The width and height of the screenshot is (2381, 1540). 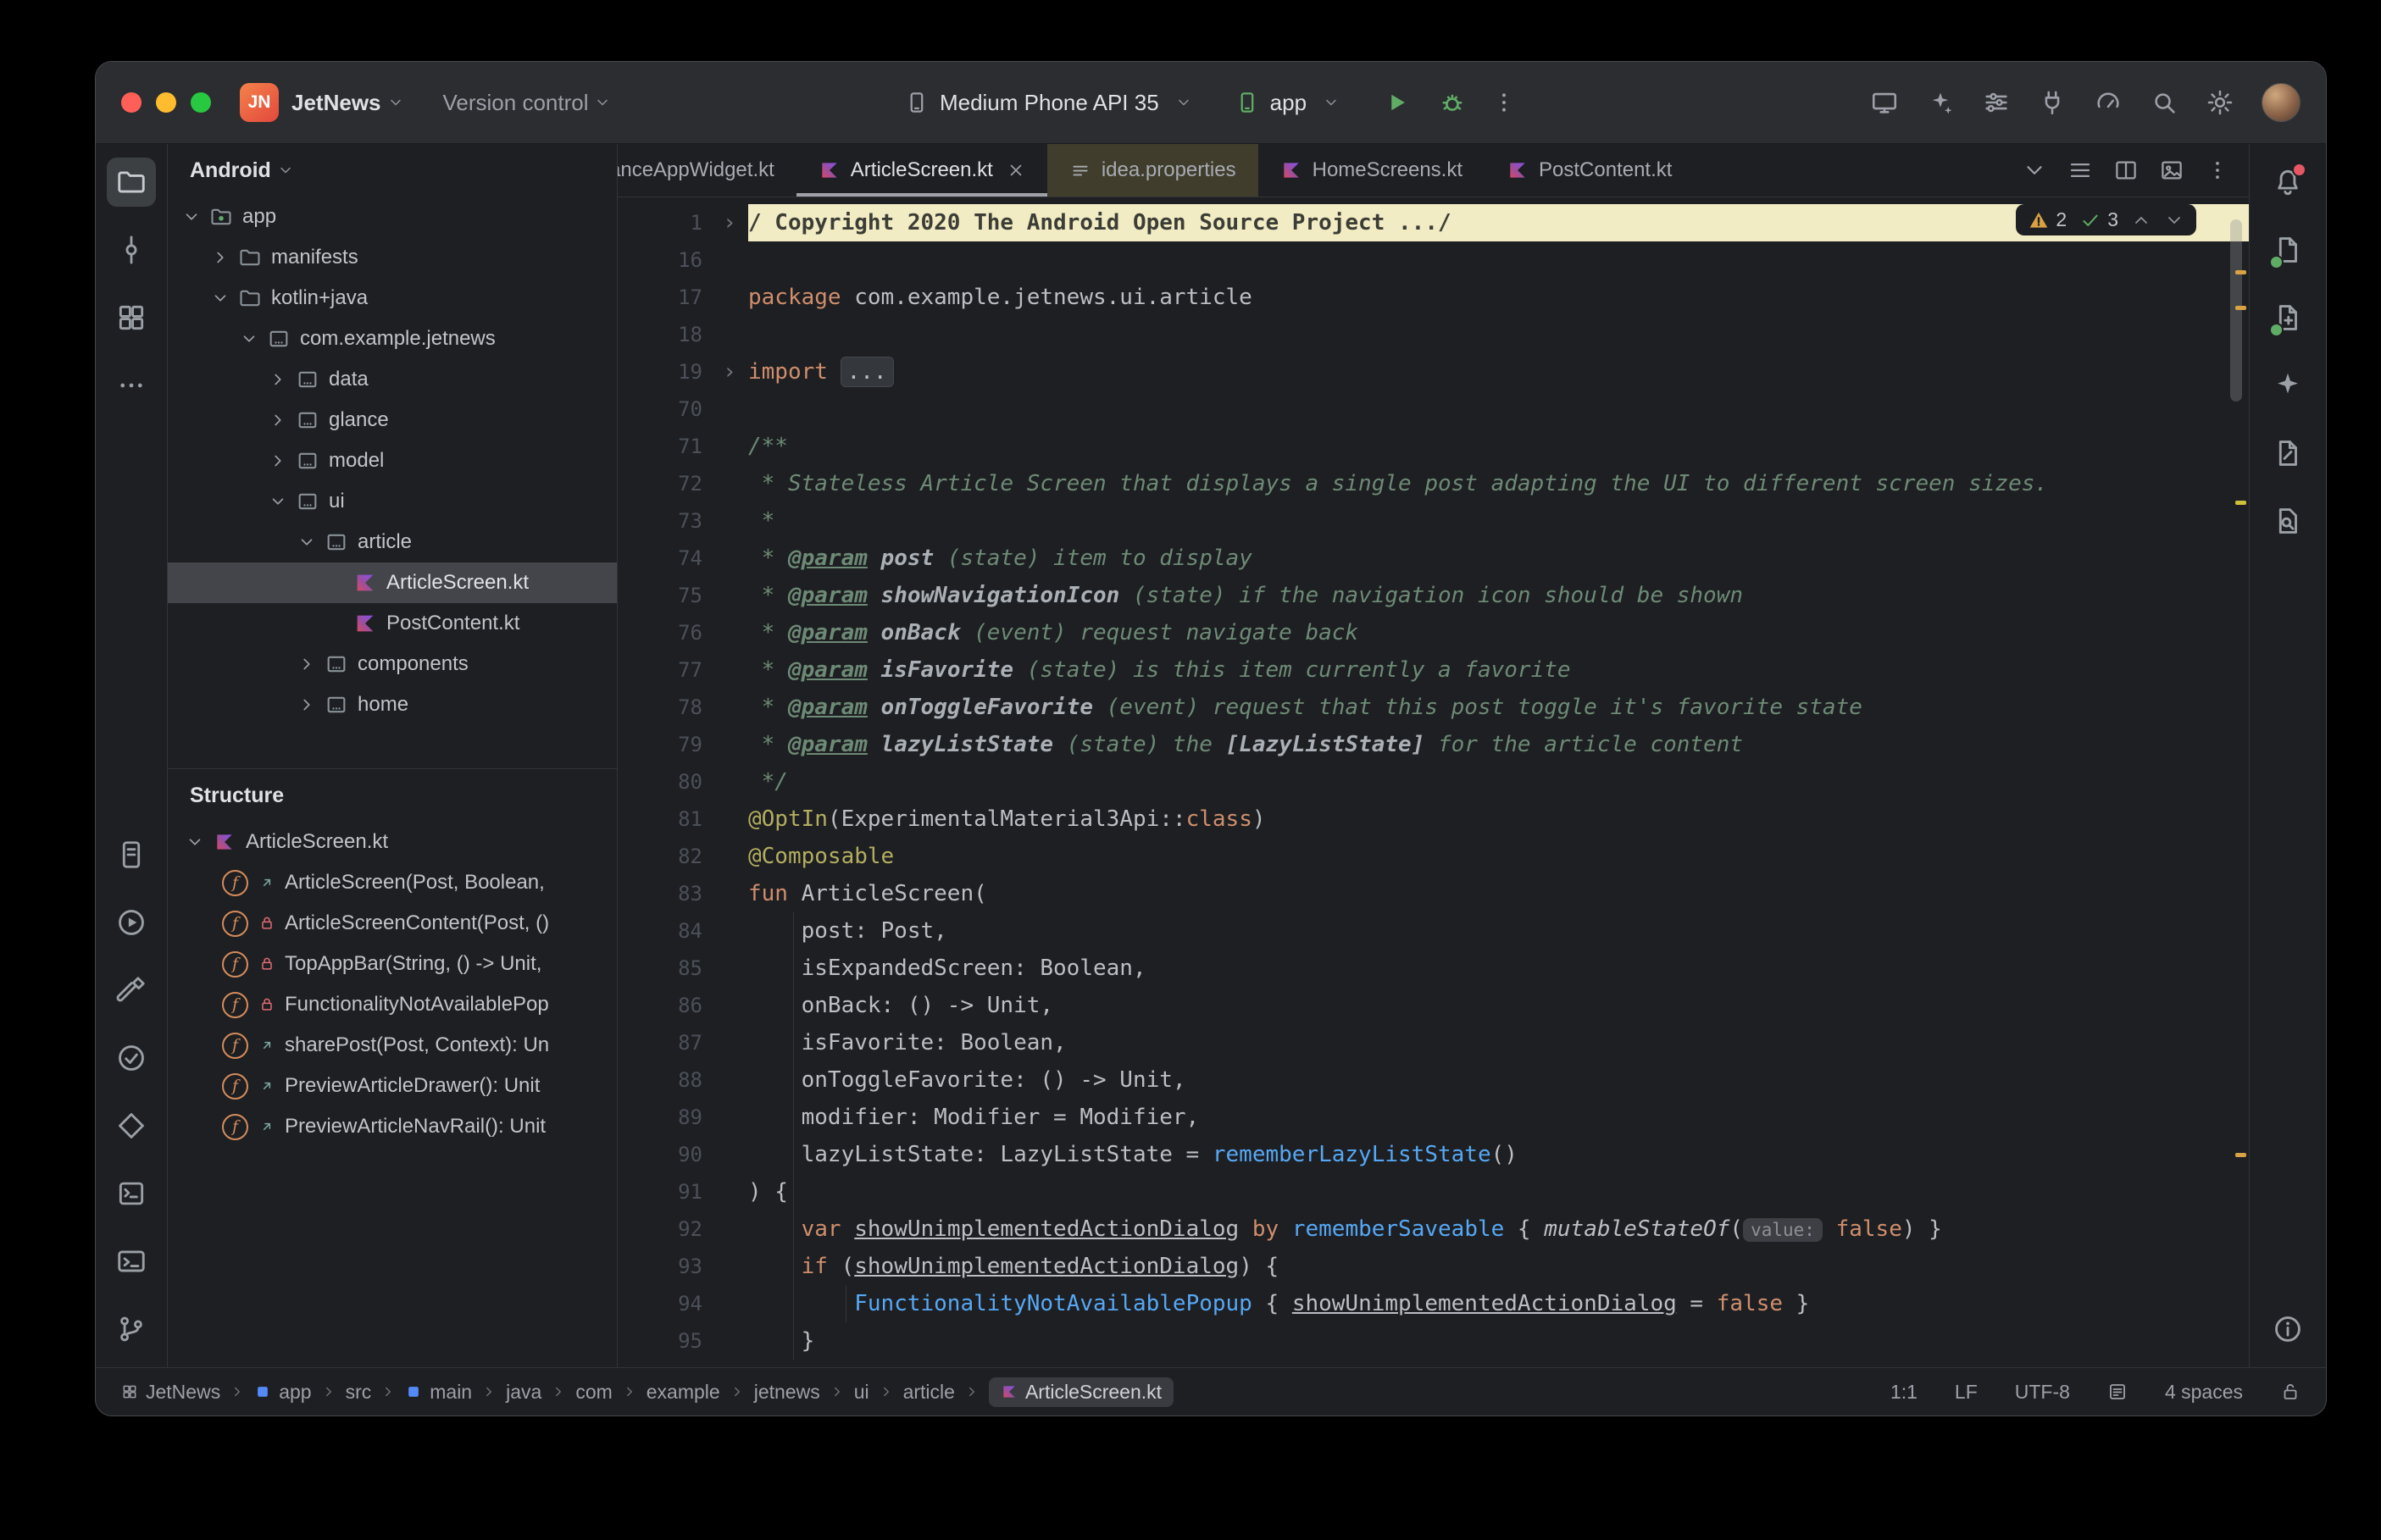 What do you see at coordinates (1081, 1392) in the screenshot?
I see `breadcrumb-articlescreen-kt: ArticleScreen.kt` at bounding box center [1081, 1392].